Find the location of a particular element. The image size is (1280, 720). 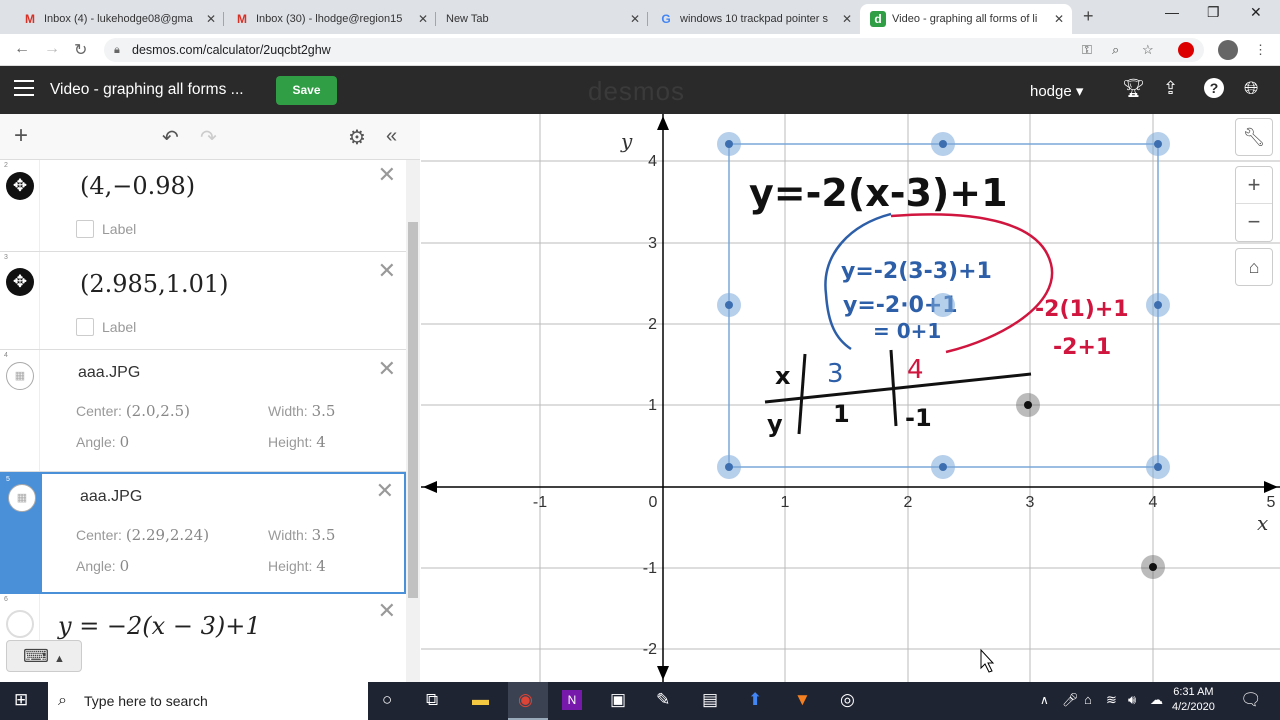

expression-item: 3 ✥ (2.985,1.01) Label ✕ is located at coordinates (203, 301).